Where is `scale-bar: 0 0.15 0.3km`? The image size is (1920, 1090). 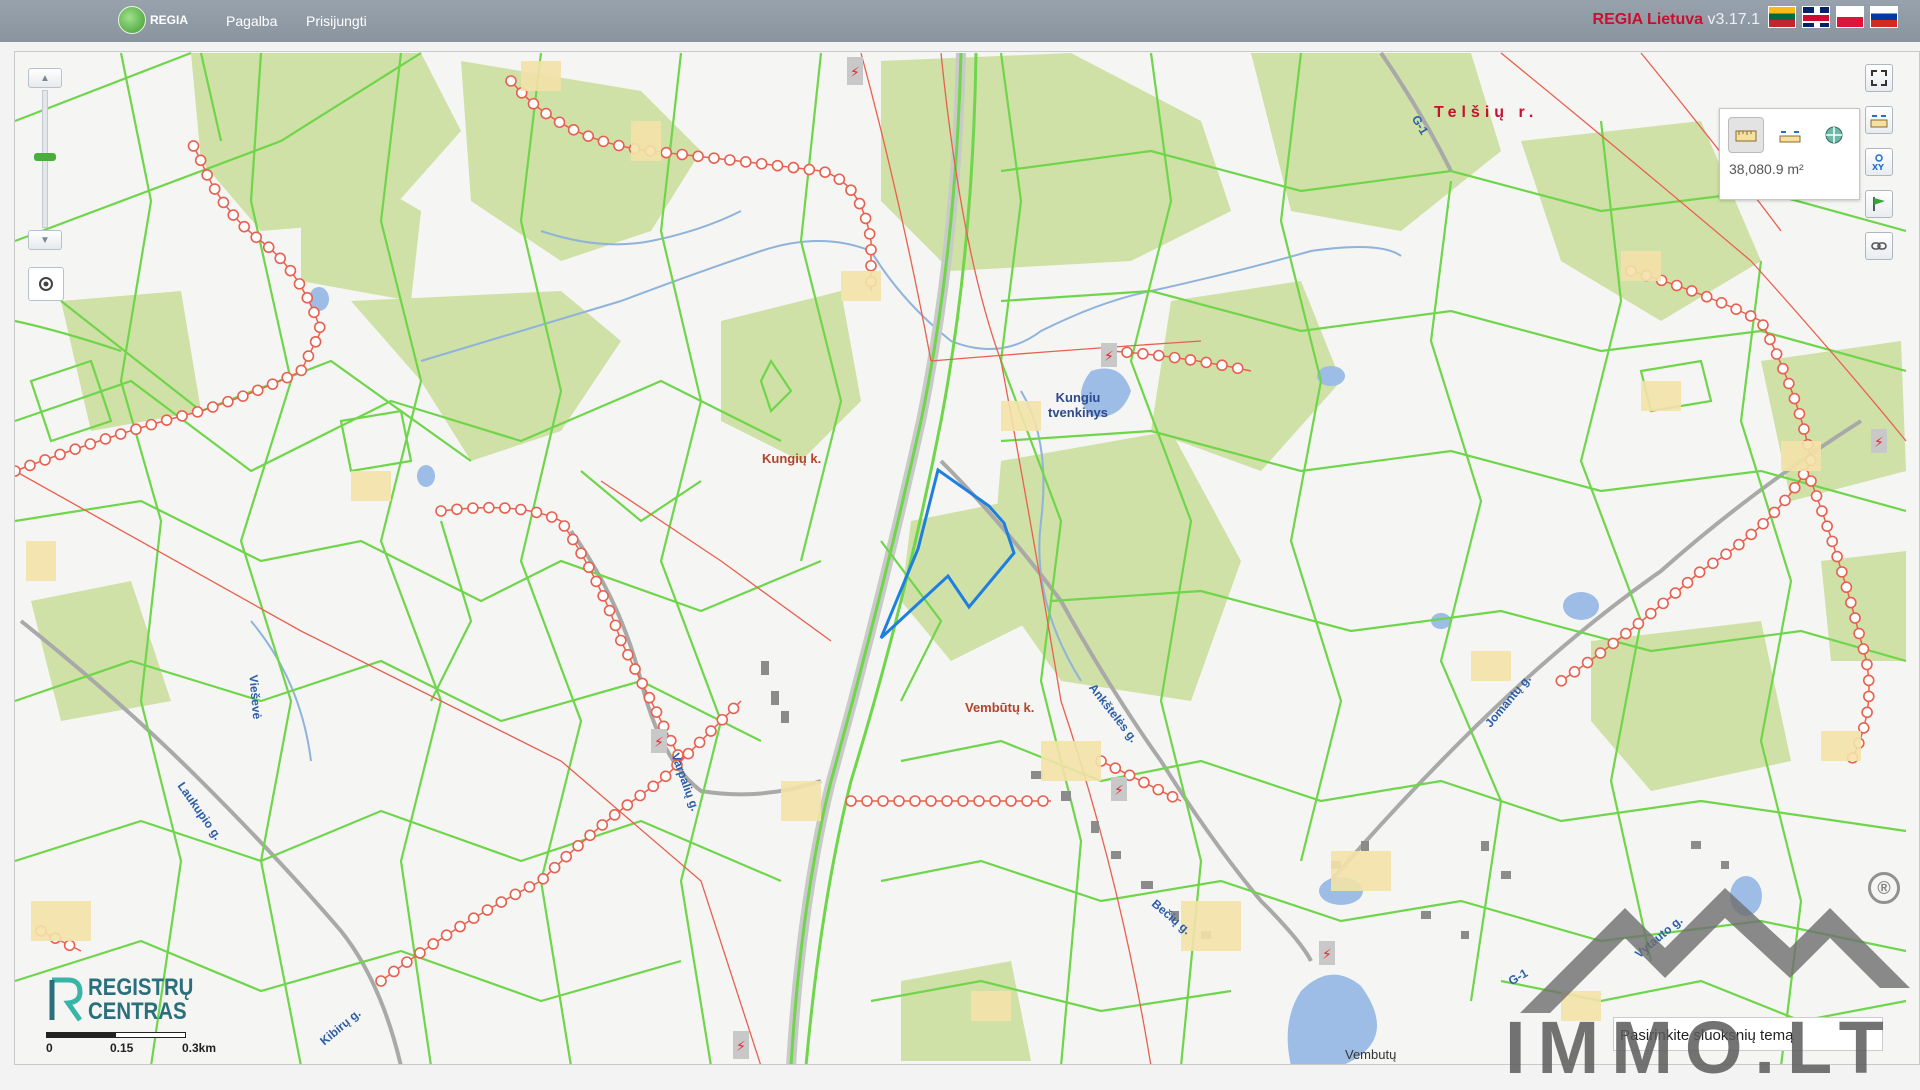
scale-bar: 0 0.15 0.3km is located at coordinates (131, 1043).